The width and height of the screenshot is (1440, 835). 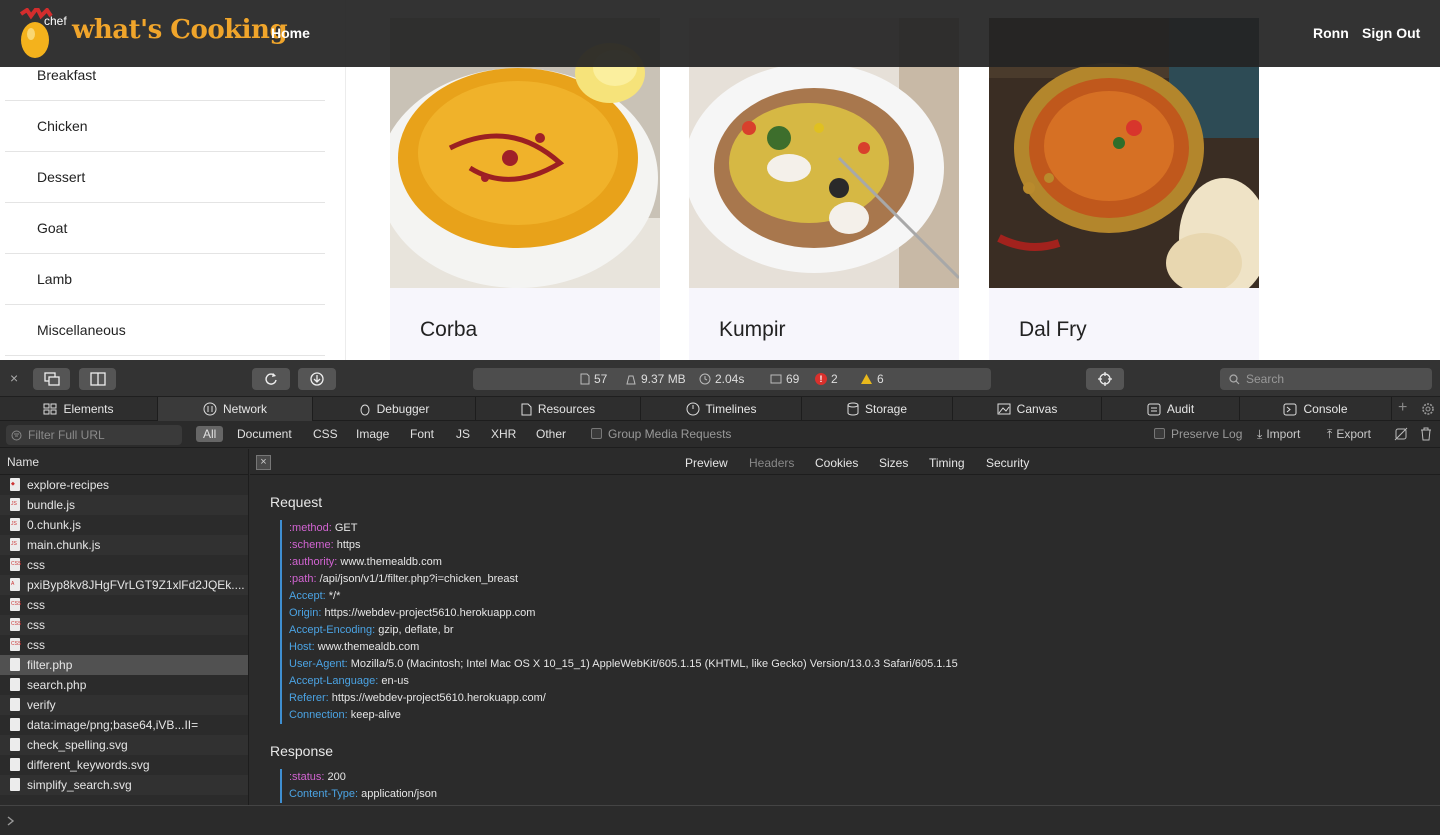 I want to click on header-key: User-Agent:, so click(x=318, y=664).